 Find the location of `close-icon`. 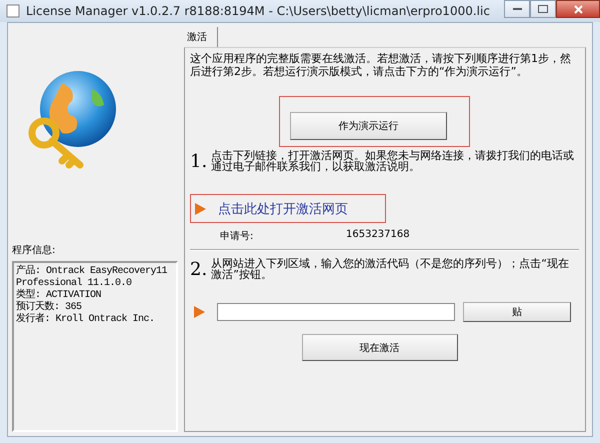

close-icon is located at coordinates (578, 9).